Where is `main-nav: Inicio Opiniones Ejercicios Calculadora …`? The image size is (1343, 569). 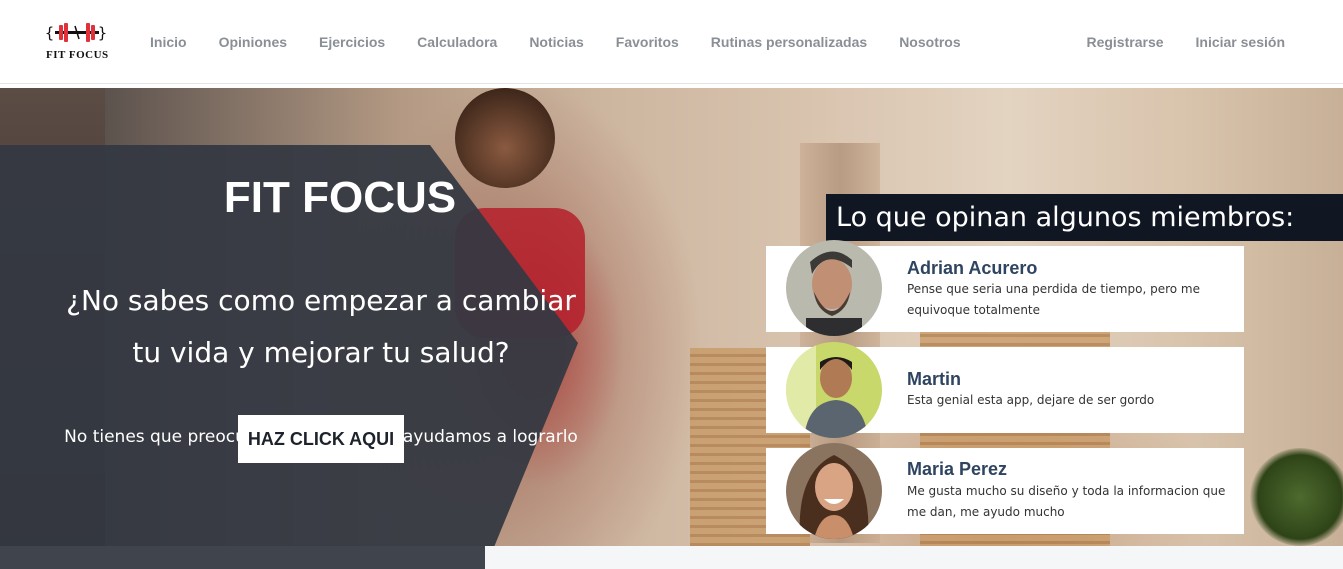
main-nav: Inicio Opiniones Ejercicios Calculadora … is located at coordinates (555, 42).